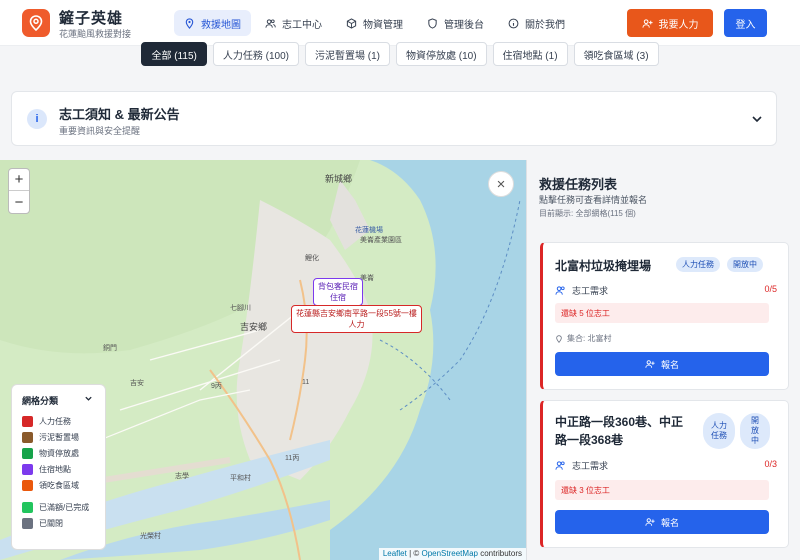 This screenshot has height=560, width=800. I want to click on svg-text: 美崙產業園區, so click(381, 239).